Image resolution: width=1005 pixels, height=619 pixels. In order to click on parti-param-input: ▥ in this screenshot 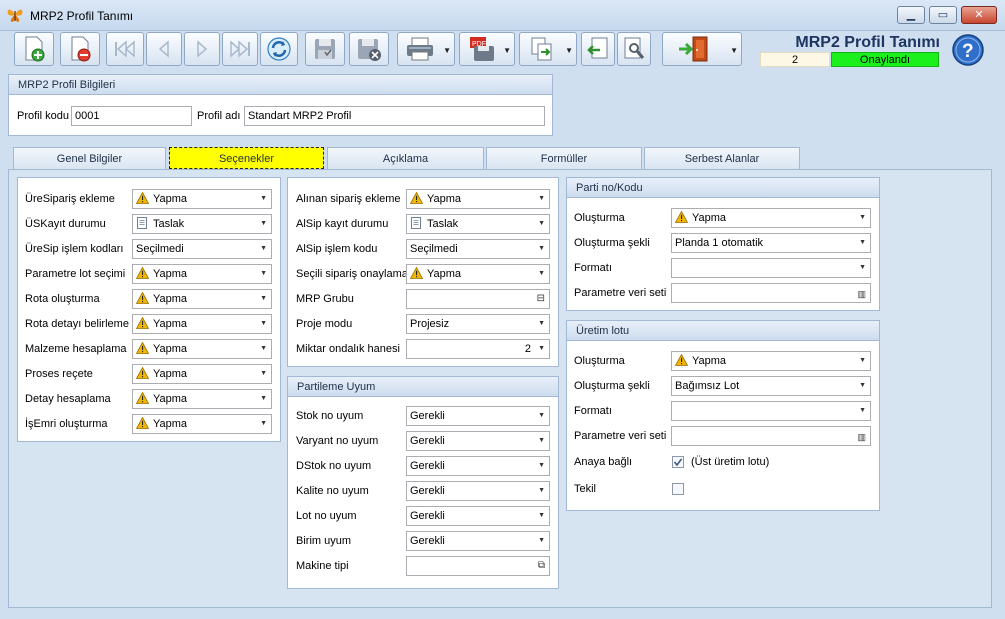, I will do `click(771, 293)`.